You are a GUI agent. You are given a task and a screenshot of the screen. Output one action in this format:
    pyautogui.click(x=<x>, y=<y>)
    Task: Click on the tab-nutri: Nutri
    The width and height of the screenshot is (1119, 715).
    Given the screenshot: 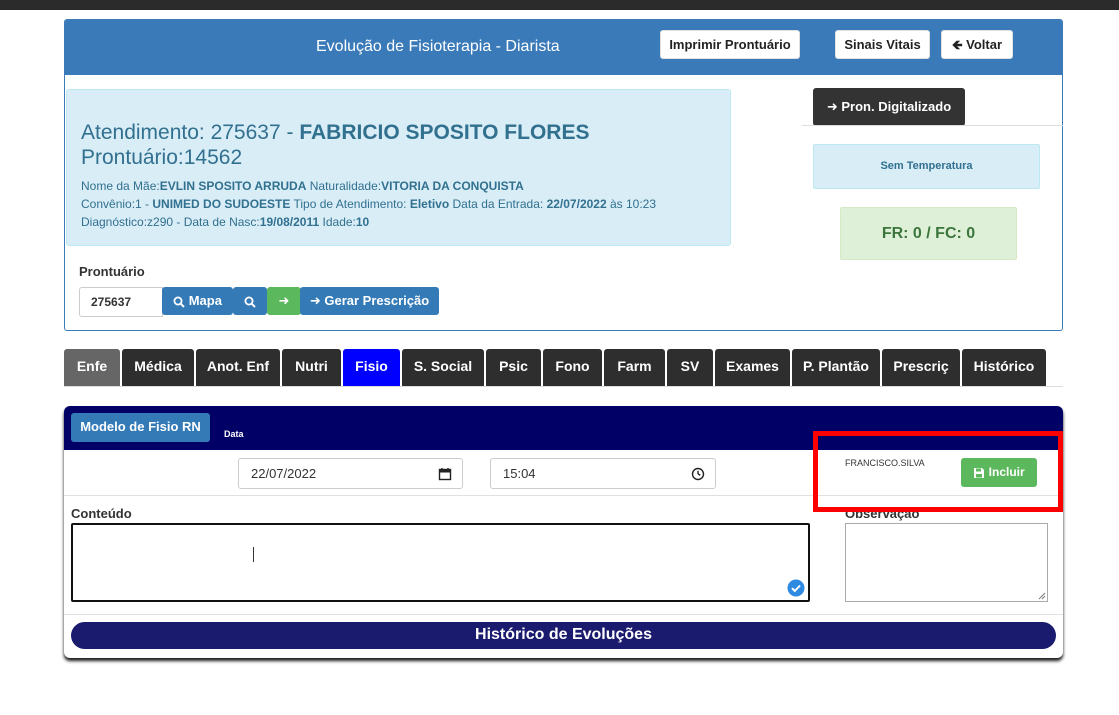 What is the action you would take?
    pyautogui.click(x=311, y=367)
    